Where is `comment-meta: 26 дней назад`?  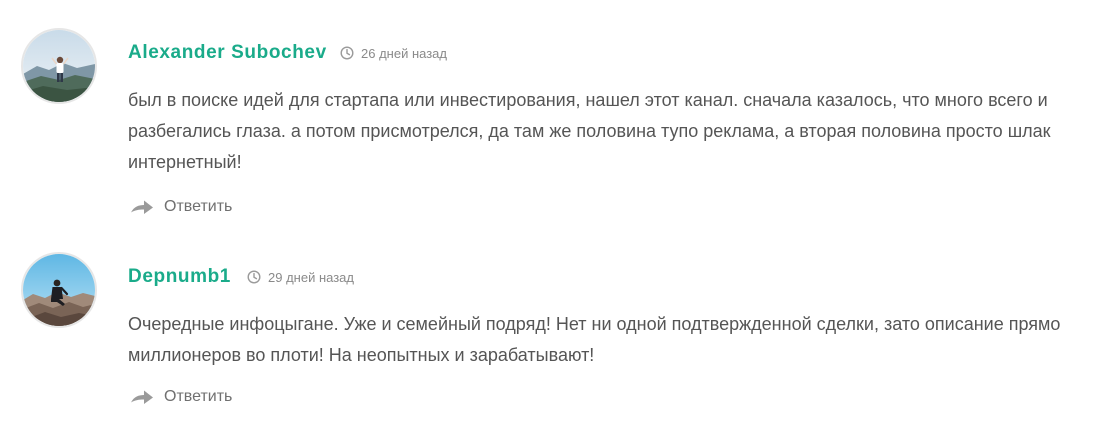
comment-meta: 26 дней назад is located at coordinates (393, 53).